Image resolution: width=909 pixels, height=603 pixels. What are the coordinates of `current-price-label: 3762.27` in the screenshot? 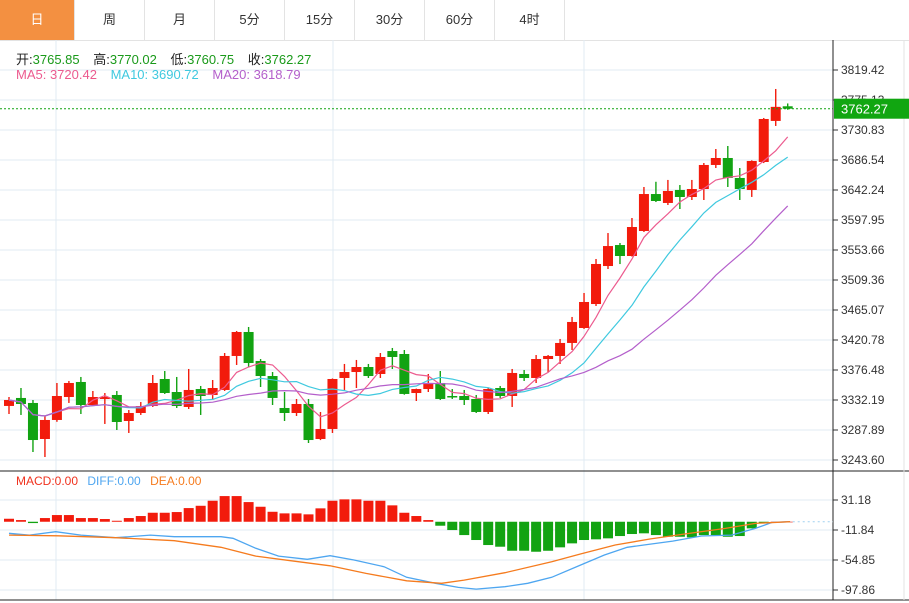 It's located at (864, 109).